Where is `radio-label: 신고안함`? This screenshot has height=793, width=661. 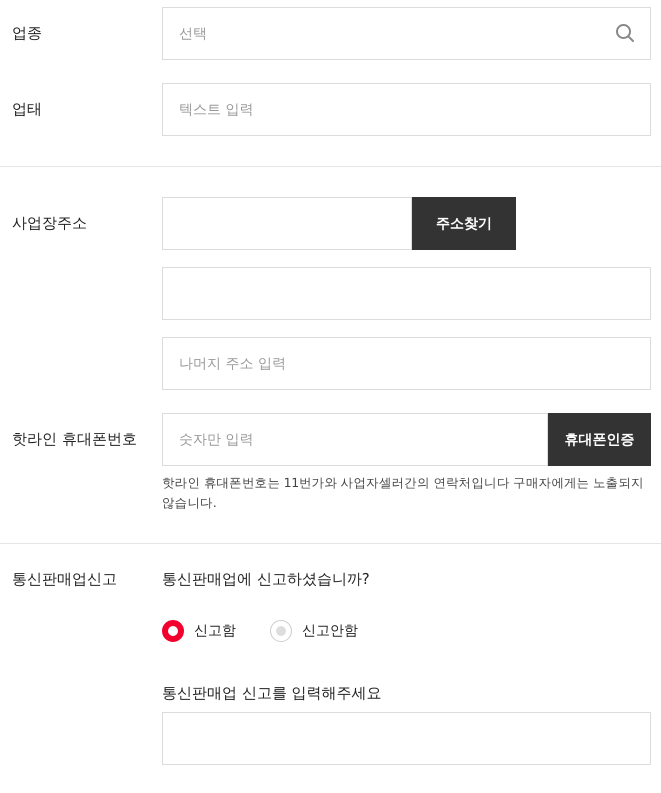 radio-label: 신고안함 is located at coordinates (330, 631).